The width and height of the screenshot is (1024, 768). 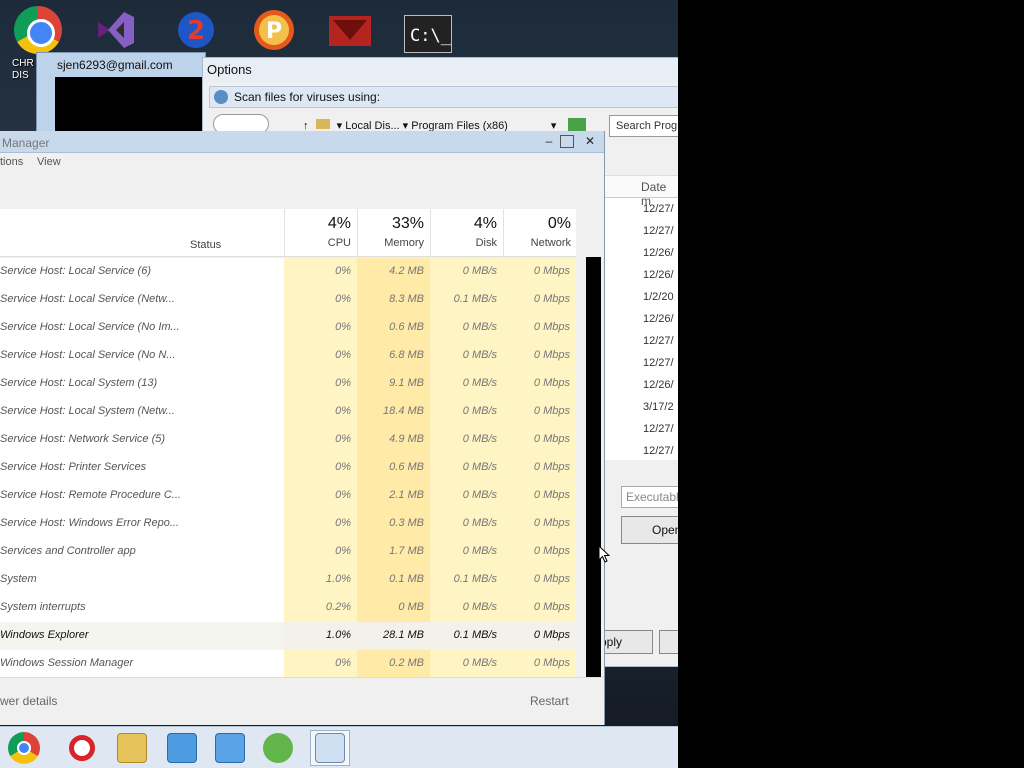 I want to click on installer2-taskbar-icon, so click(x=230, y=748).